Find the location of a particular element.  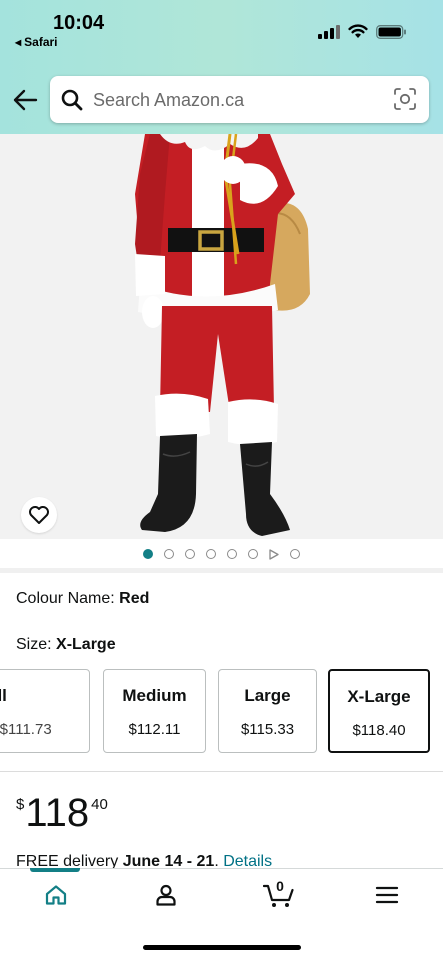

size-label: Size: is located at coordinates (34, 644).